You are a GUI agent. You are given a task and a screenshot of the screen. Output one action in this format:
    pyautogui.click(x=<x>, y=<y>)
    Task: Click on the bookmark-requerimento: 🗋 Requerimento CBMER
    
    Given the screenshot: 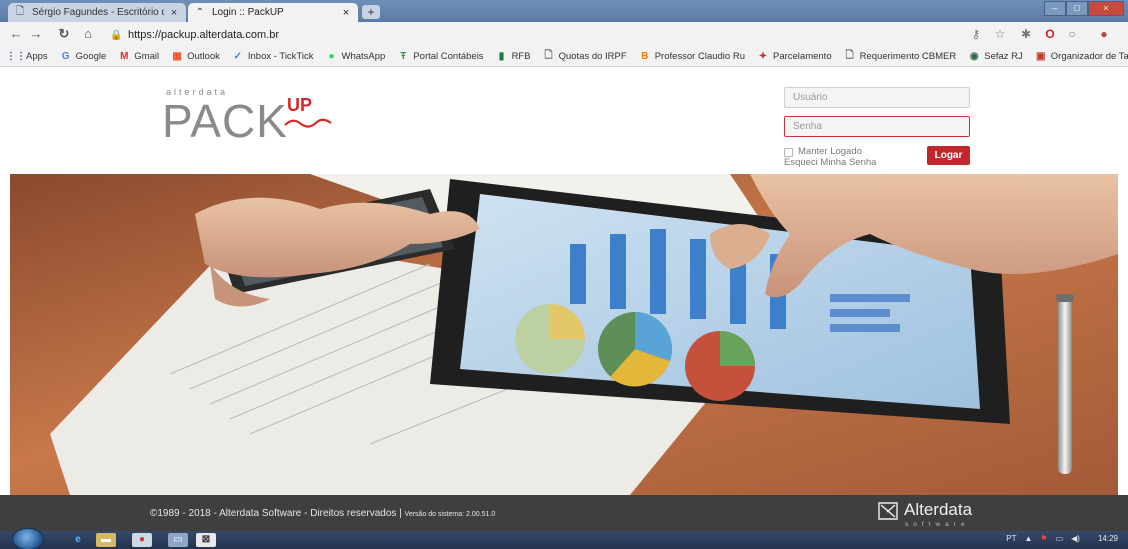 What is the action you would take?
    pyautogui.click(x=900, y=56)
    